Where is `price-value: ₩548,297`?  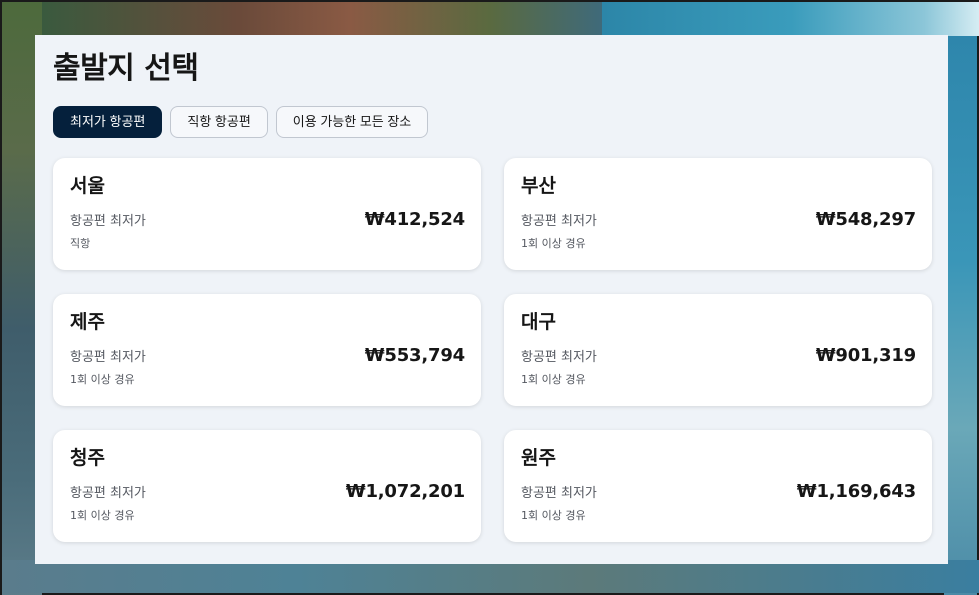
price-value: ₩548,297 is located at coordinates (865, 219).